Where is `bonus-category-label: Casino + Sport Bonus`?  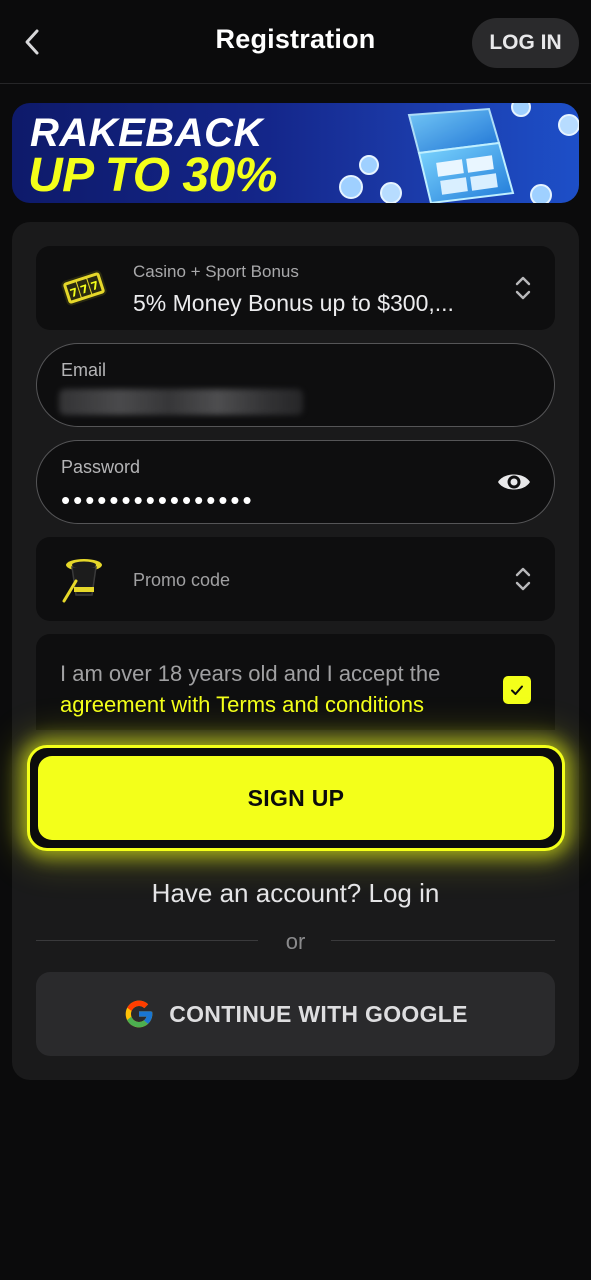
bonus-category-label: Casino + Sport Bonus is located at coordinates (216, 271).